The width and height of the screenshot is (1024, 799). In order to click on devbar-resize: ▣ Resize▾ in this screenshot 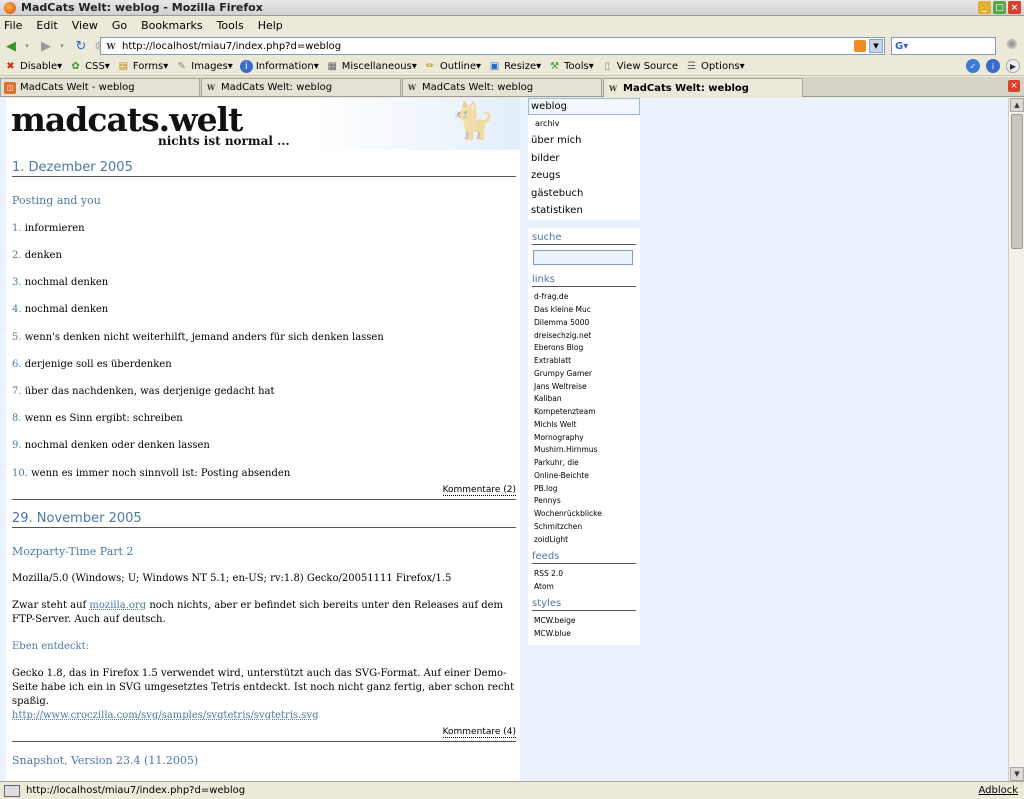, I will do `click(514, 66)`.